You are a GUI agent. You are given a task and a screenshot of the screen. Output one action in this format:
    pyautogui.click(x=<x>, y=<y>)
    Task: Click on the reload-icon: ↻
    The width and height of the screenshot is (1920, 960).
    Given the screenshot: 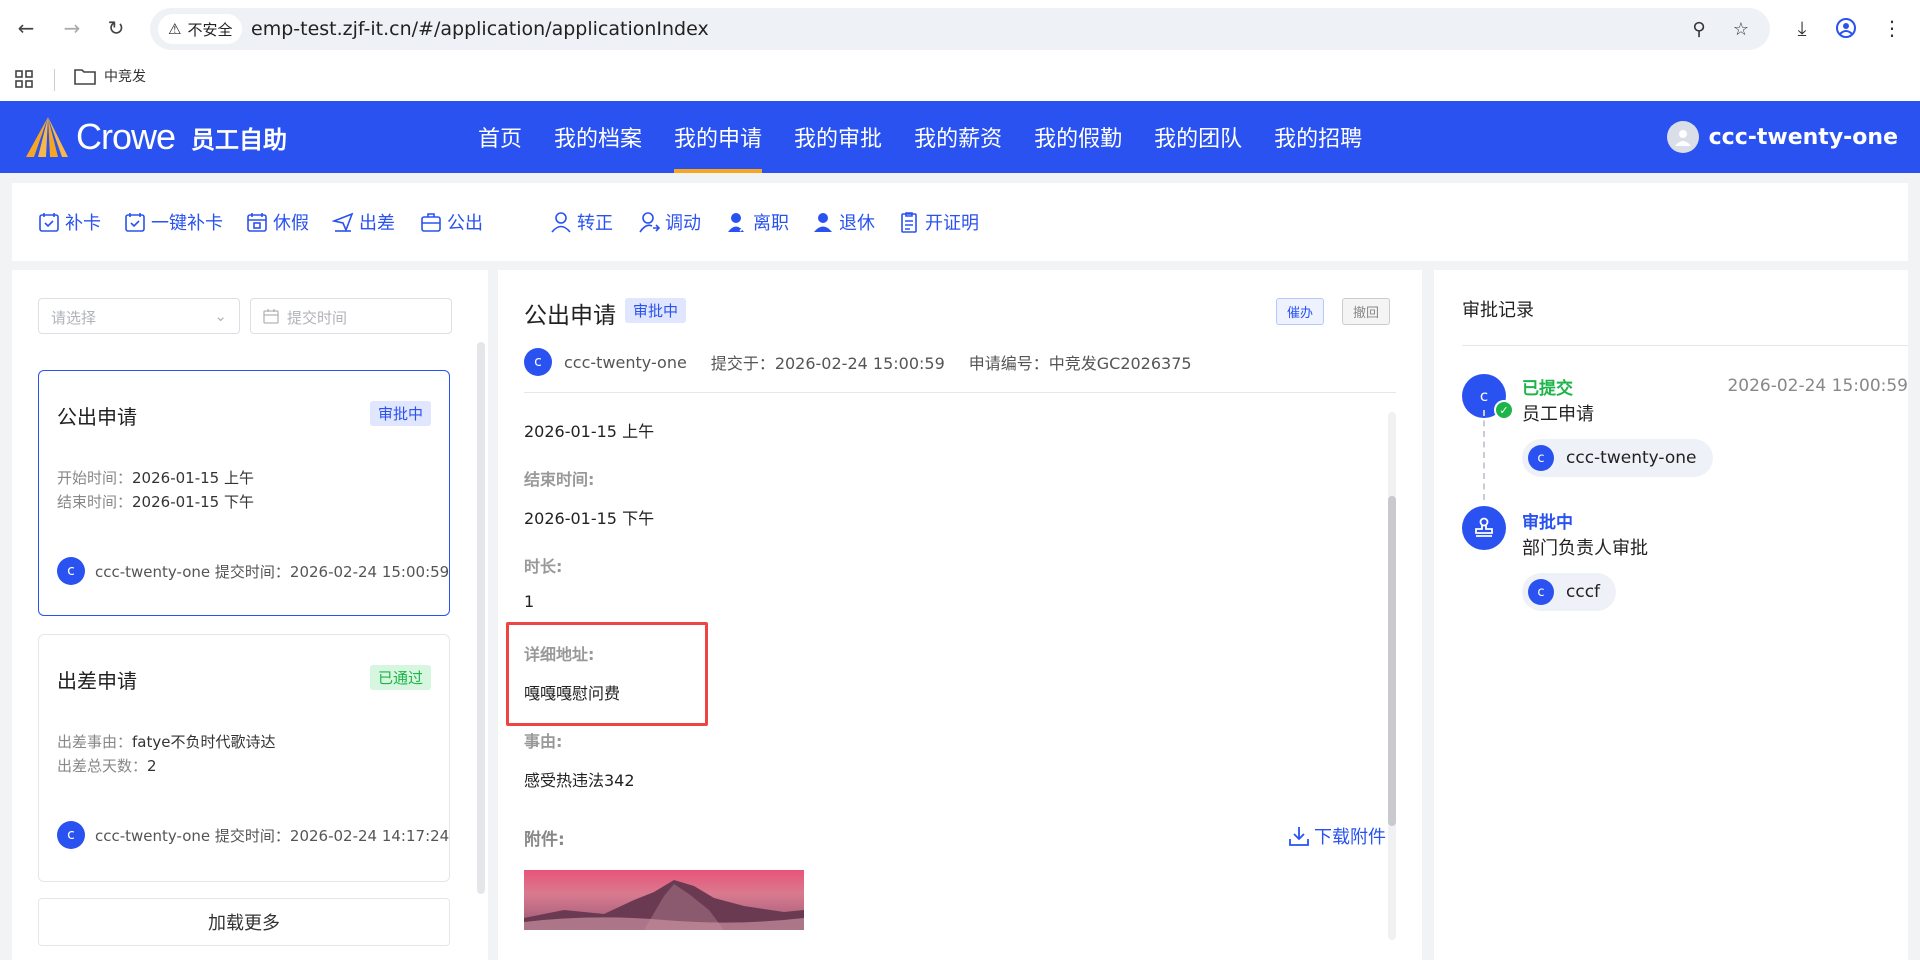 What is the action you would take?
    pyautogui.click(x=116, y=28)
    